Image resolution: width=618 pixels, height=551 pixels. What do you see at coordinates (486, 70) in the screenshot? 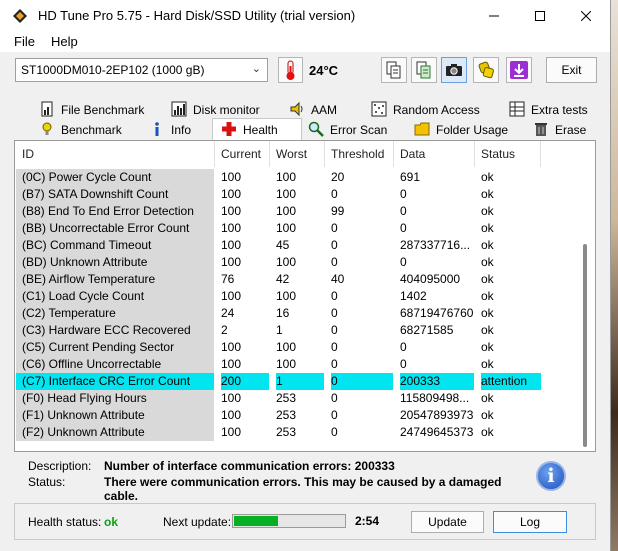
I see `options-button` at bounding box center [486, 70].